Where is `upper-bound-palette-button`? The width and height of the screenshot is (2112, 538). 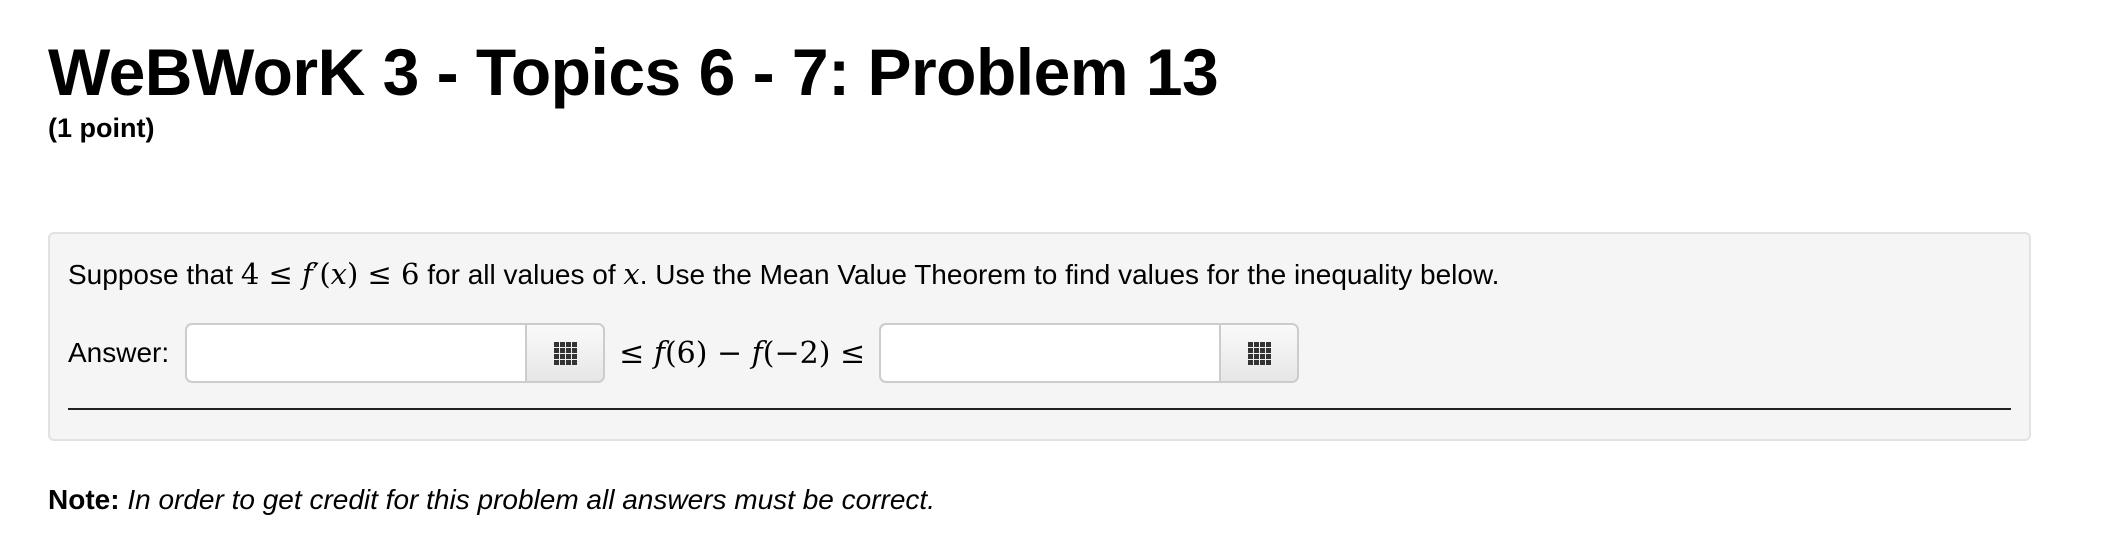
upper-bound-palette-button is located at coordinates (1259, 353).